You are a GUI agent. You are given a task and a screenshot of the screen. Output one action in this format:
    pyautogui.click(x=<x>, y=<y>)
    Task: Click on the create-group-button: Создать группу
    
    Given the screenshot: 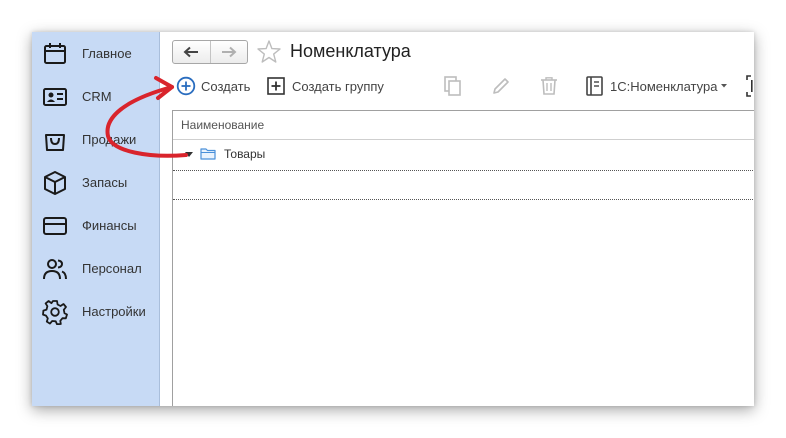 What is the action you would take?
    pyautogui.click(x=325, y=86)
    